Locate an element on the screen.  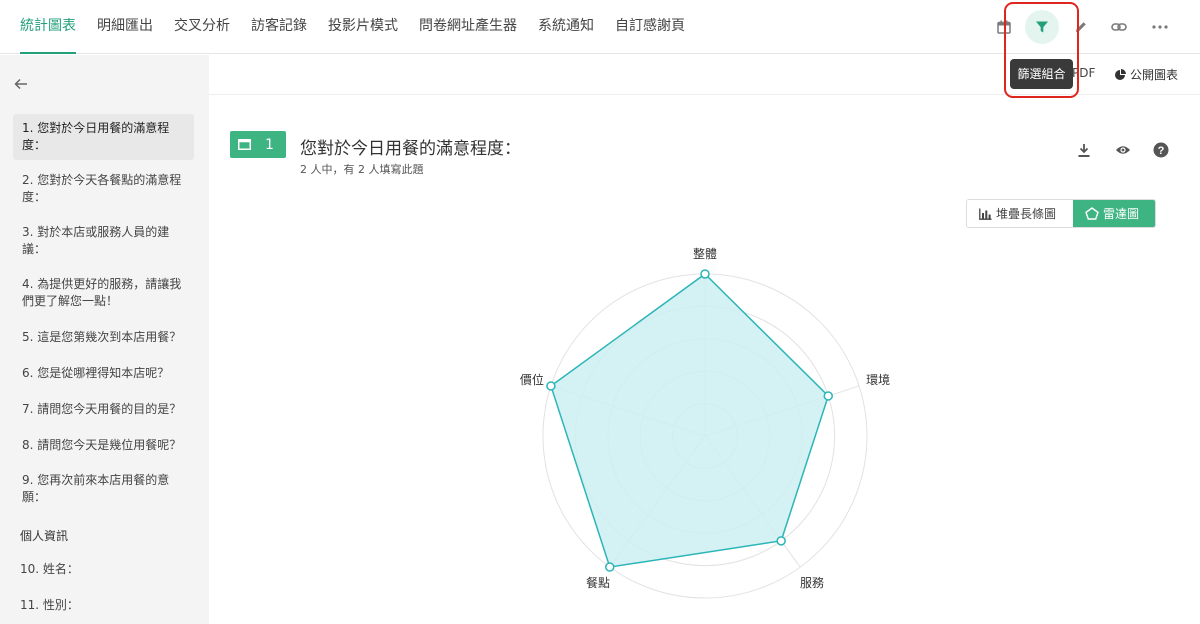
sidebar-question-5: 5. 這是您第幾次到本店用餐？ is located at coordinates (103, 337).